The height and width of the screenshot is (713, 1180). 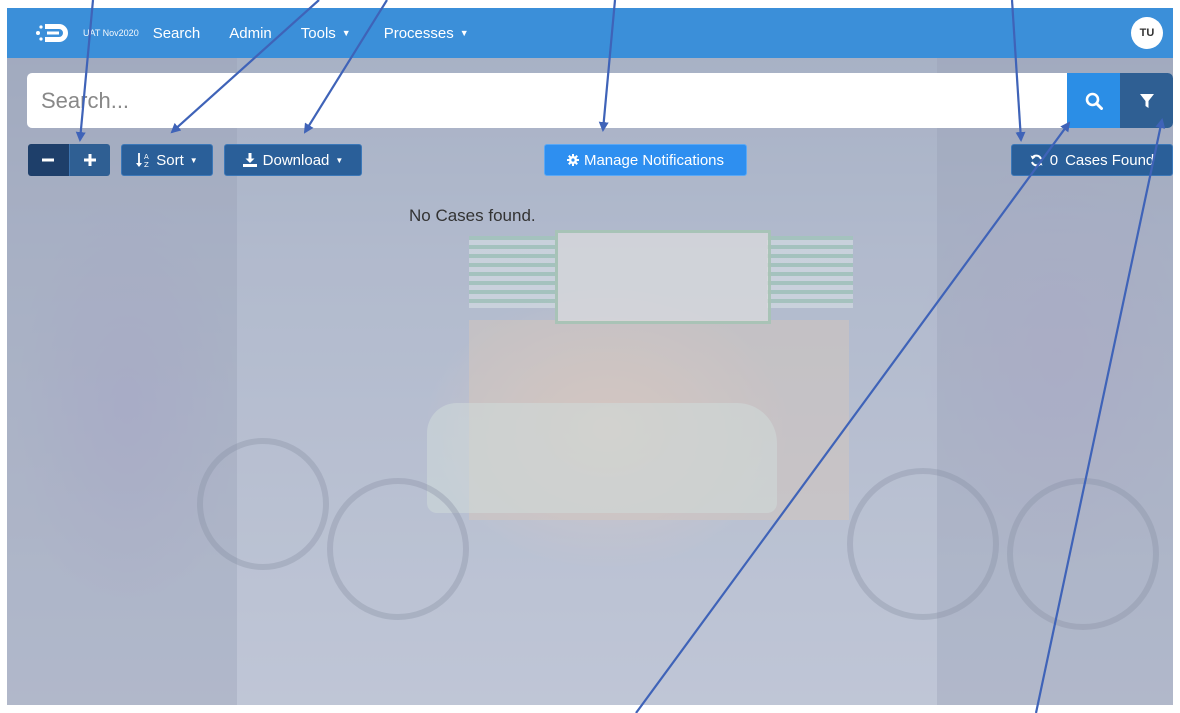 I want to click on svg-text: A, so click(x=146, y=157).